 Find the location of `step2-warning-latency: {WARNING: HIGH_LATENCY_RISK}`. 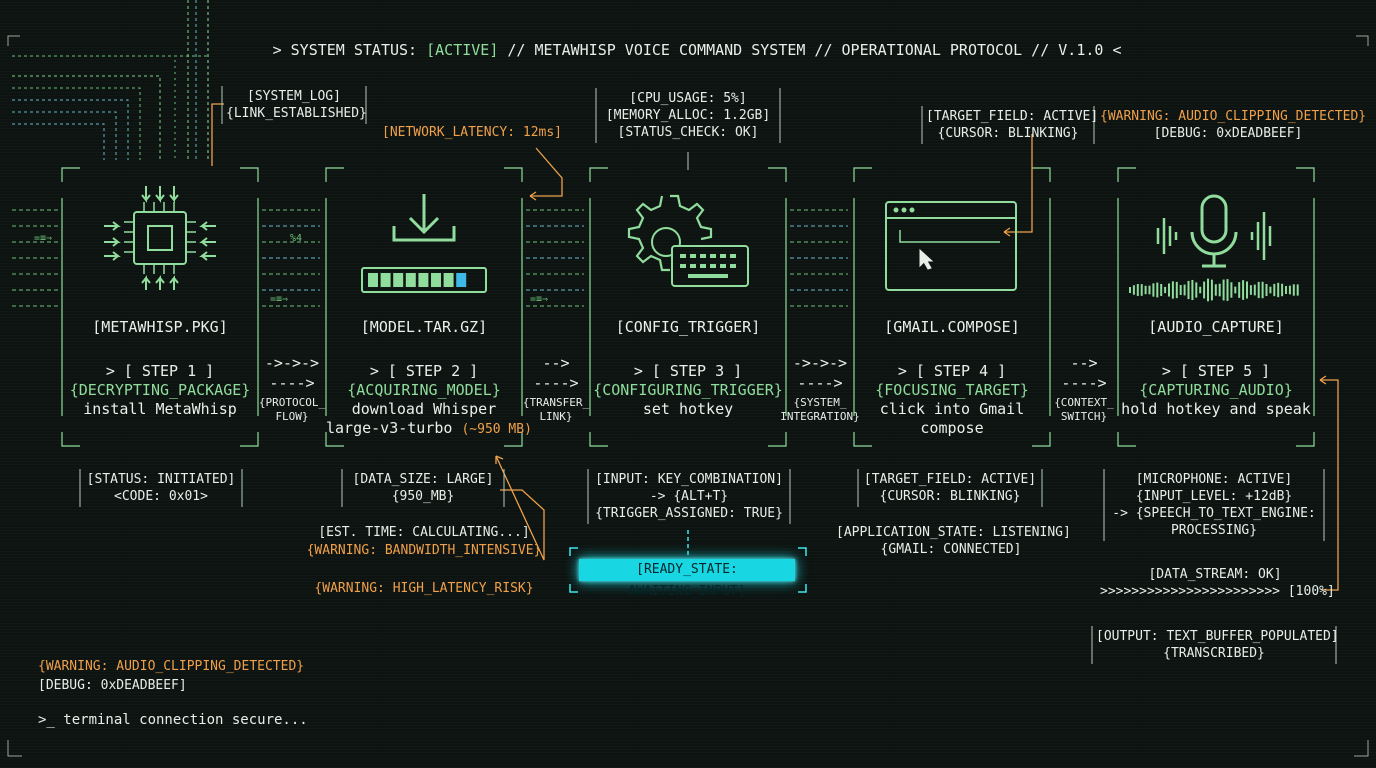

step2-warning-latency: {WARNING: HIGH_LATENCY_RISK} is located at coordinates (424, 588).